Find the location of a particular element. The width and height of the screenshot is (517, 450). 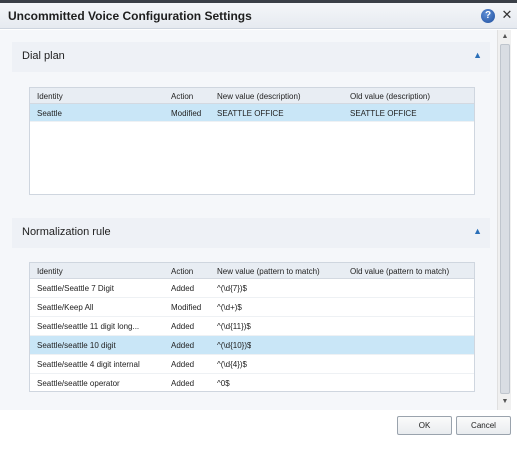

normalization-rule-title: Normalization rule is located at coordinates (66, 232).